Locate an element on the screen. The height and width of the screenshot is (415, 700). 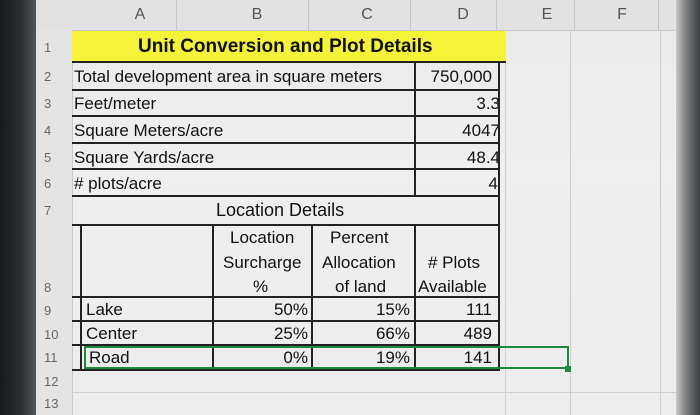
column-header-e: E is located at coordinates (547, 15).